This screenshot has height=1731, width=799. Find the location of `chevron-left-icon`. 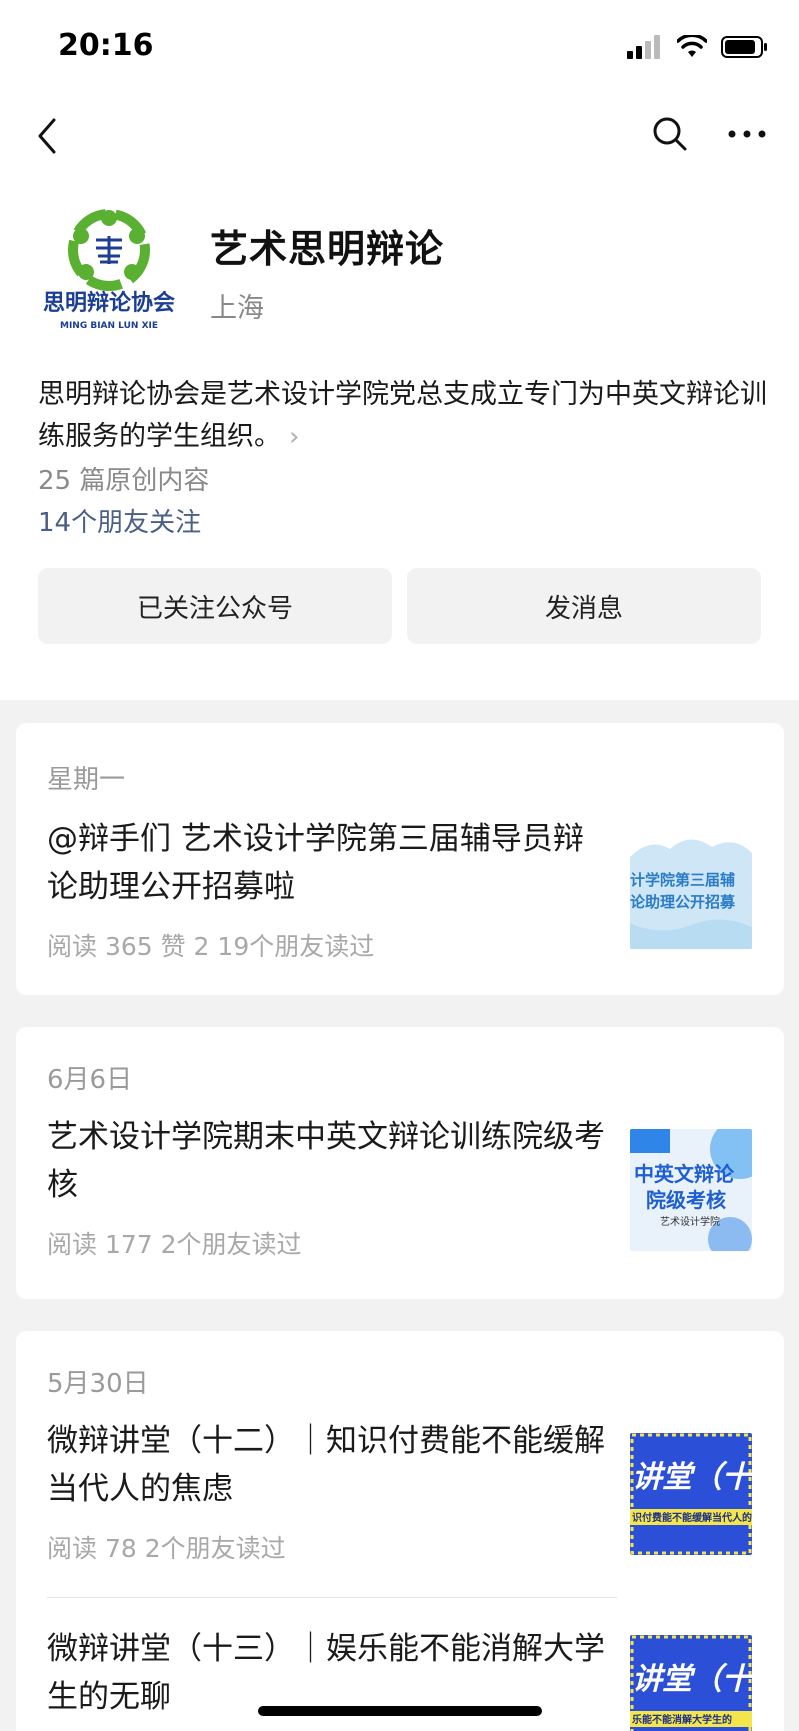

chevron-left-icon is located at coordinates (47, 136).